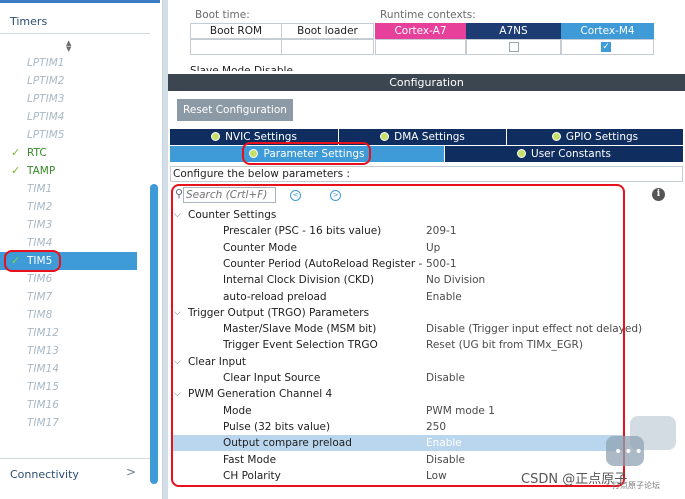 This screenshot has height=499, width=685. What do you see at coordinates (68, 225) in the screenshot?
I see `sidebar-item-tim3: TIM3` at bounding box center [68, 225].